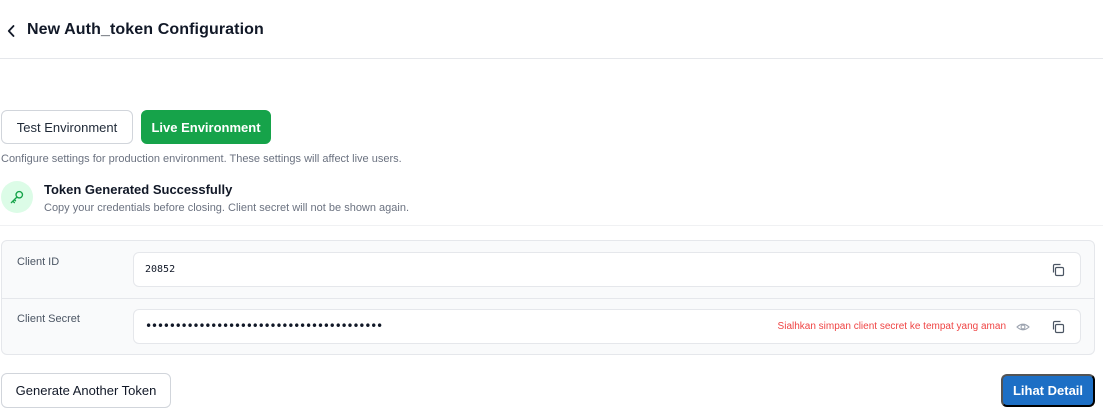  I want to click on success-badge, so click(17, 197).